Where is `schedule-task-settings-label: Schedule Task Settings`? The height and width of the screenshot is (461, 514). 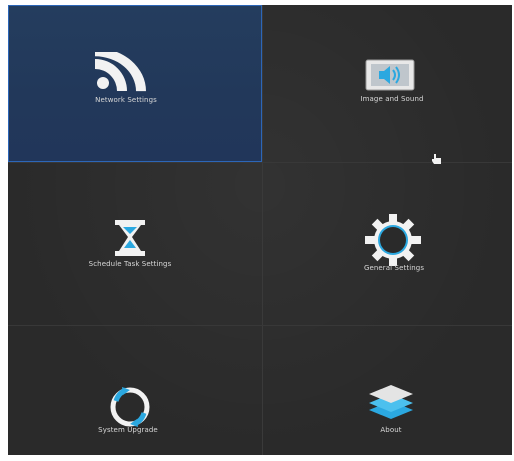 schedule-task-settings-label: Schedule Task Settings is located at coordinates (130, 264).